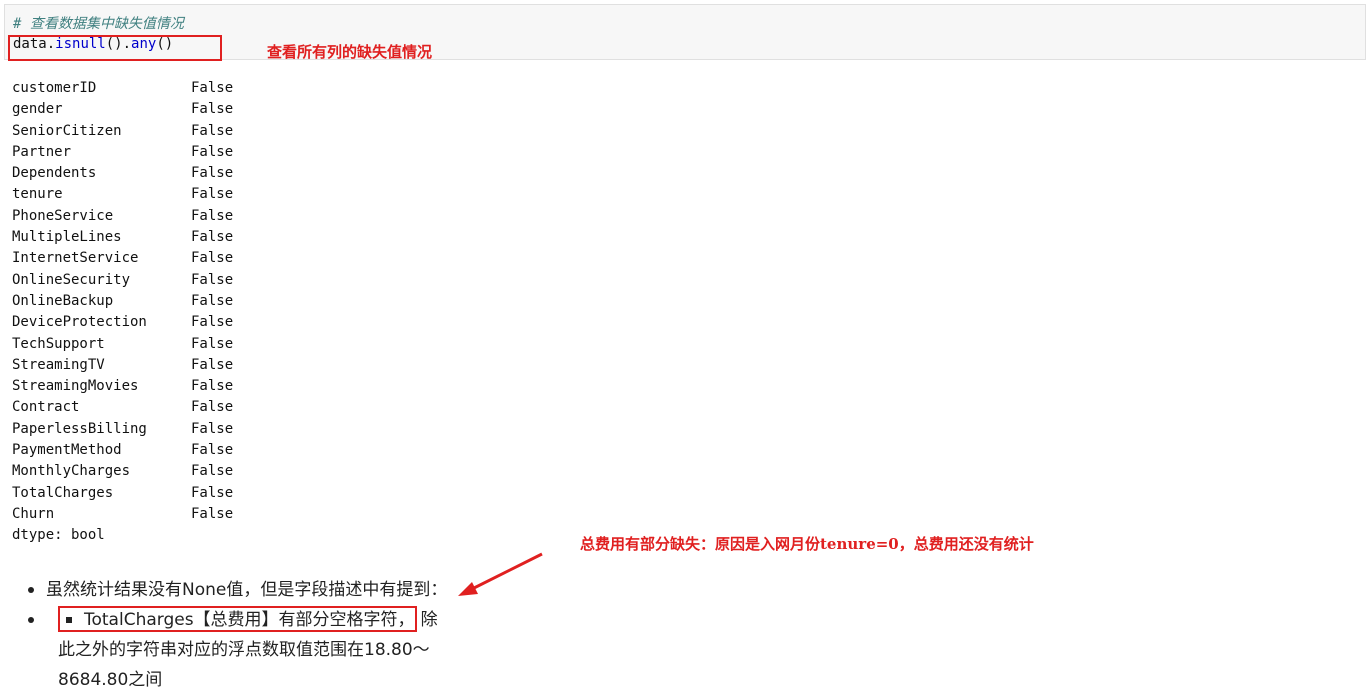  I want to click on output-row: PaymentMethod False, so click(122, 450).